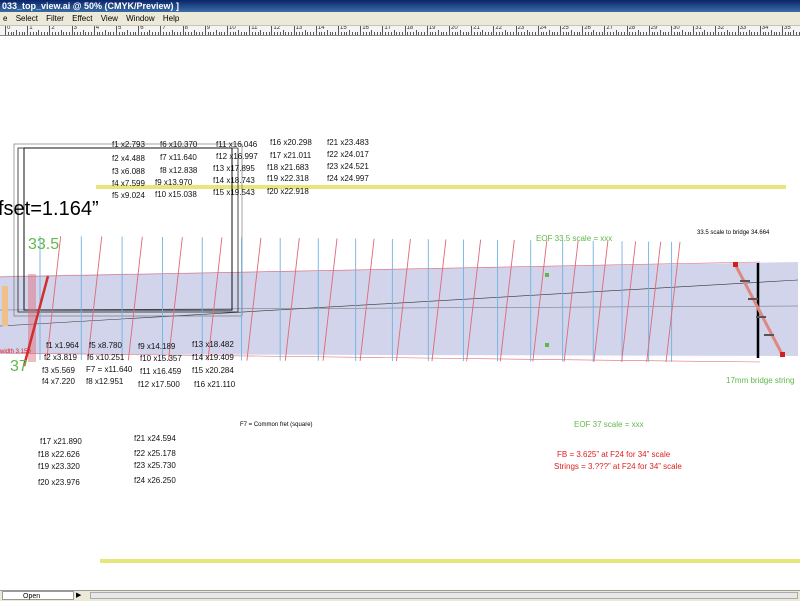  I want to click on fret-label-bottom: f24 x26.250, so click(155, 480).